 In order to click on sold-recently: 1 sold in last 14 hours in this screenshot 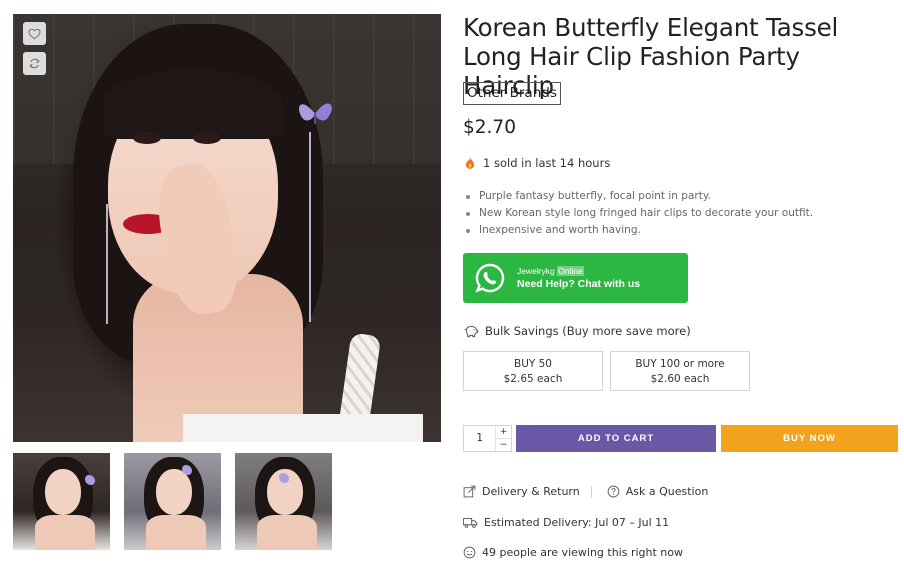, I will do `click(536, 163)`.